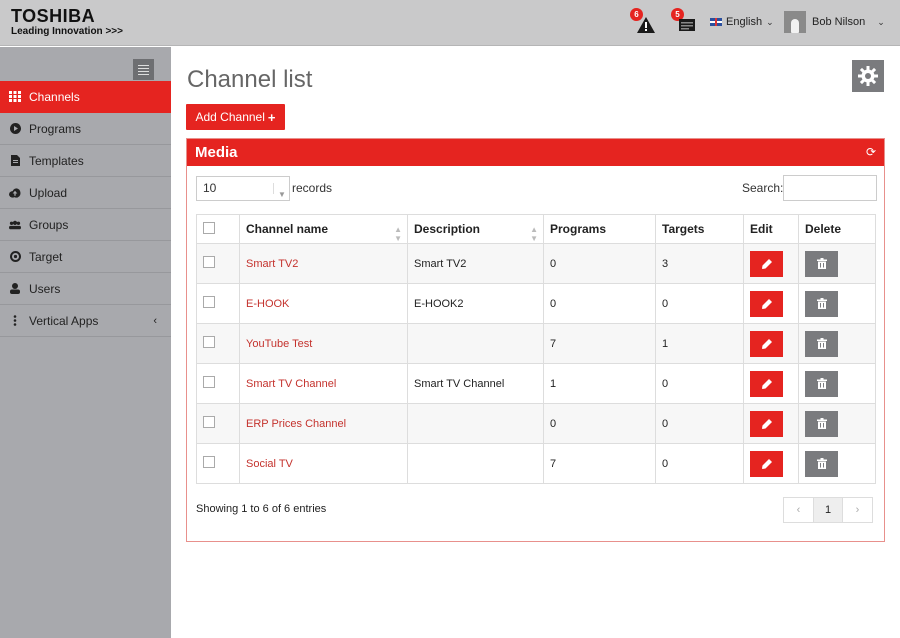 The height and width of the screenshot is (638, 900). I want to click on table-row: YouTube Test 7 1, so click(536, 343).